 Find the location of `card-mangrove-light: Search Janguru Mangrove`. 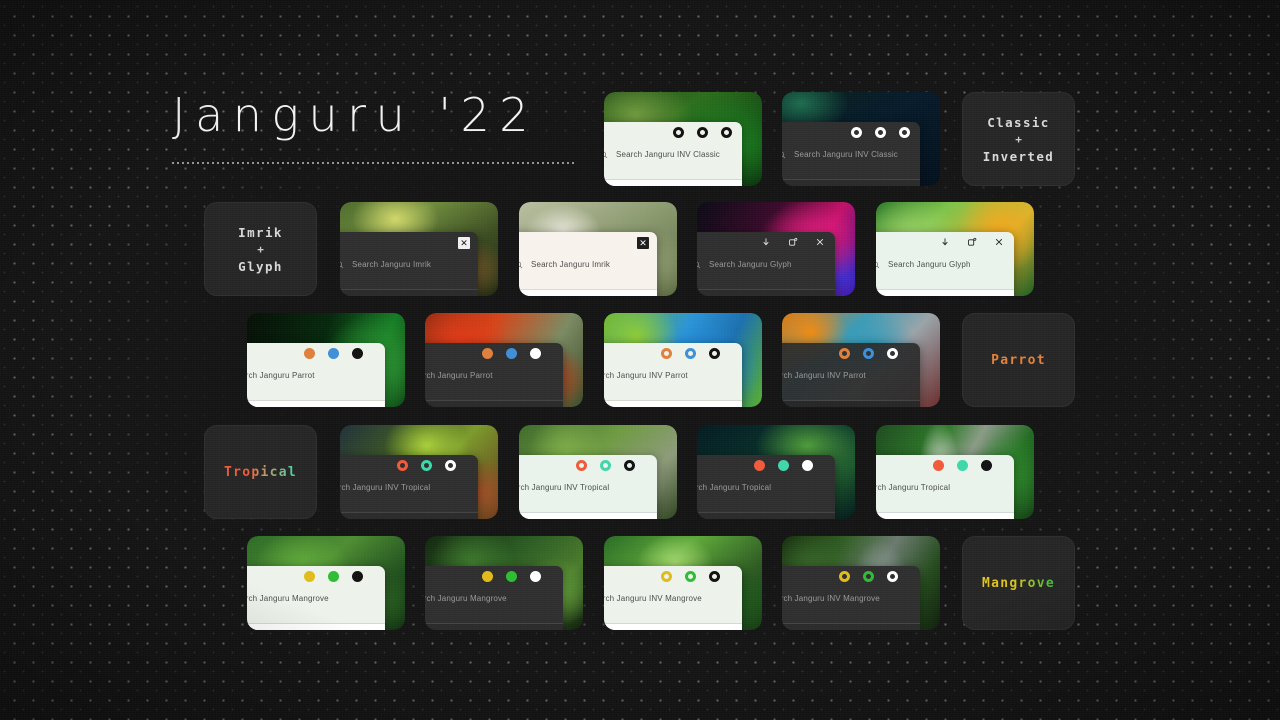

card-mangrove-light: Search Janguru Mangrove is located at coordinates (326, 583).